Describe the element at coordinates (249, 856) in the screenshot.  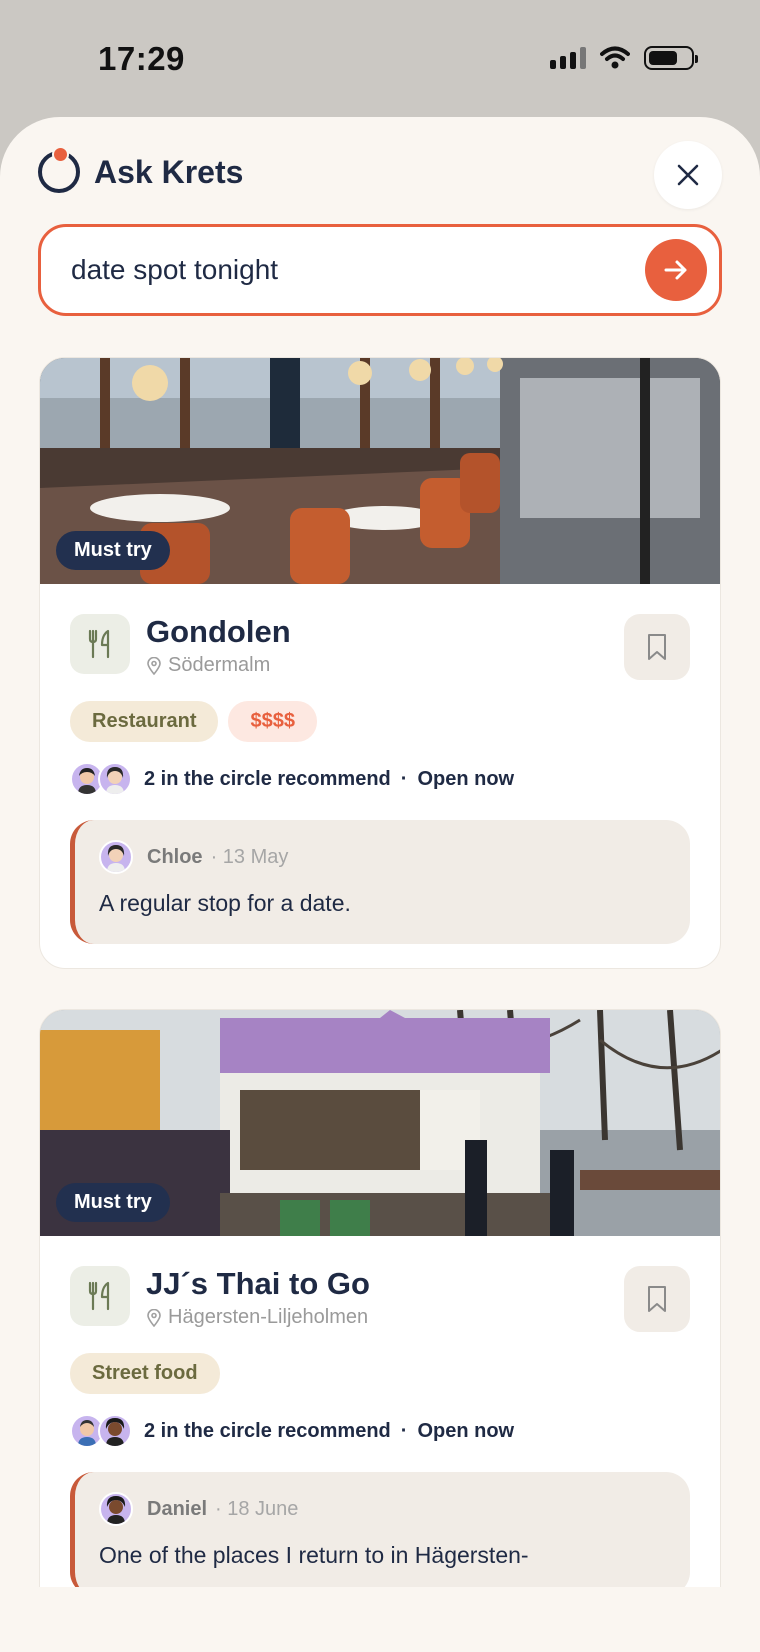
I see `review-date: · 13 May` at that location.